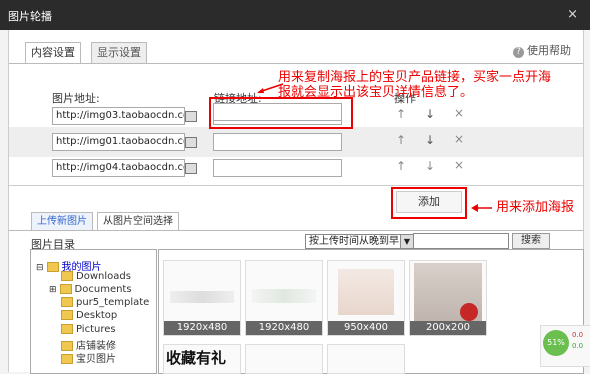 Image resolution: width=590 pixels, height=374 pixels. What do you see at coordinates (277, 112) in the screenshot?
I see `link-url-input-highlighted` at bounding box center [277, 112].